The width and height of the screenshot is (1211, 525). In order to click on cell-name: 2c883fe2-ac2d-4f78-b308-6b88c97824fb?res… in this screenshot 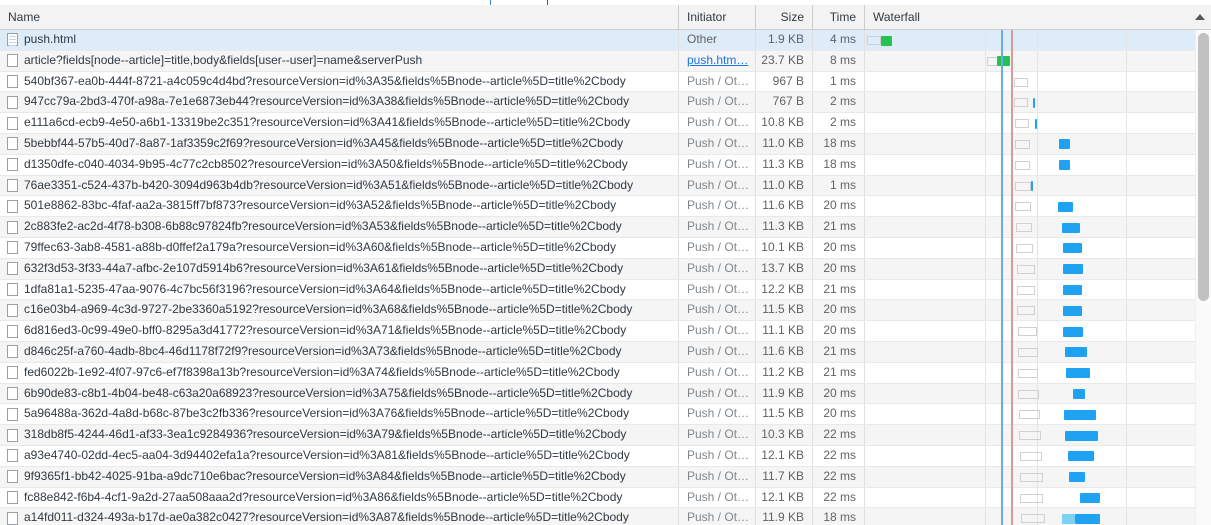, I will do `click(339, 227)`.